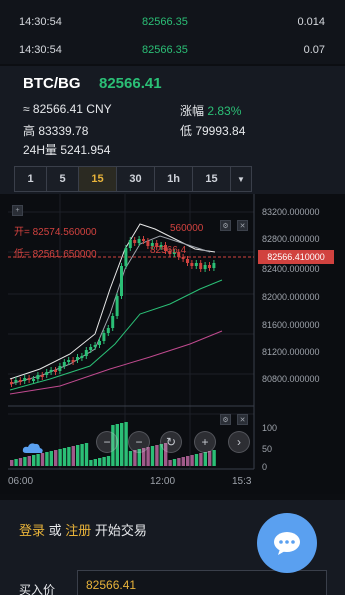  I want to click on zoom-out-icon: −, so click(107, 442).